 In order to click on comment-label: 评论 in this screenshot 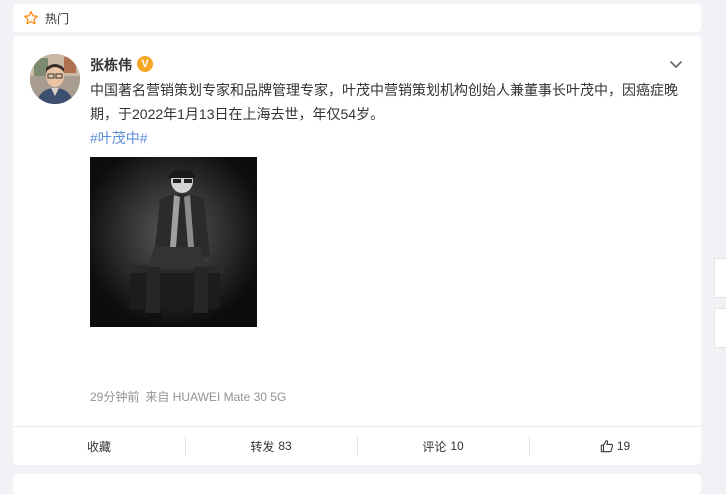, I will do `click(434, 446)`.